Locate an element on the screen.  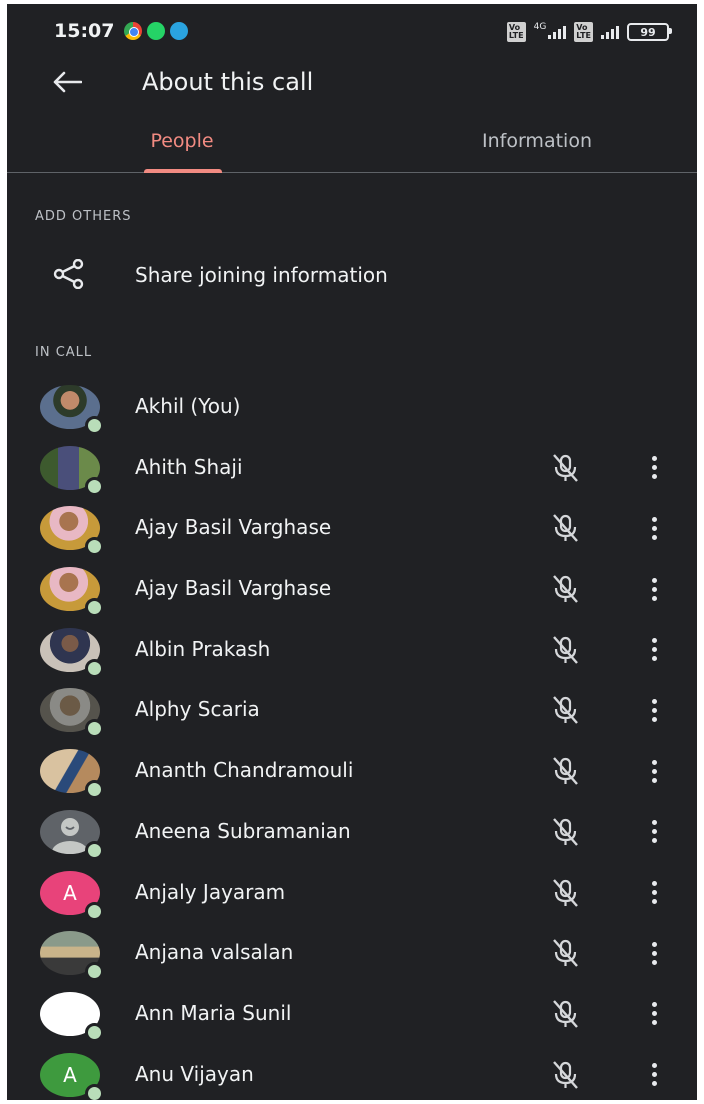
telegram-icon is located at coordinates (179, 31).